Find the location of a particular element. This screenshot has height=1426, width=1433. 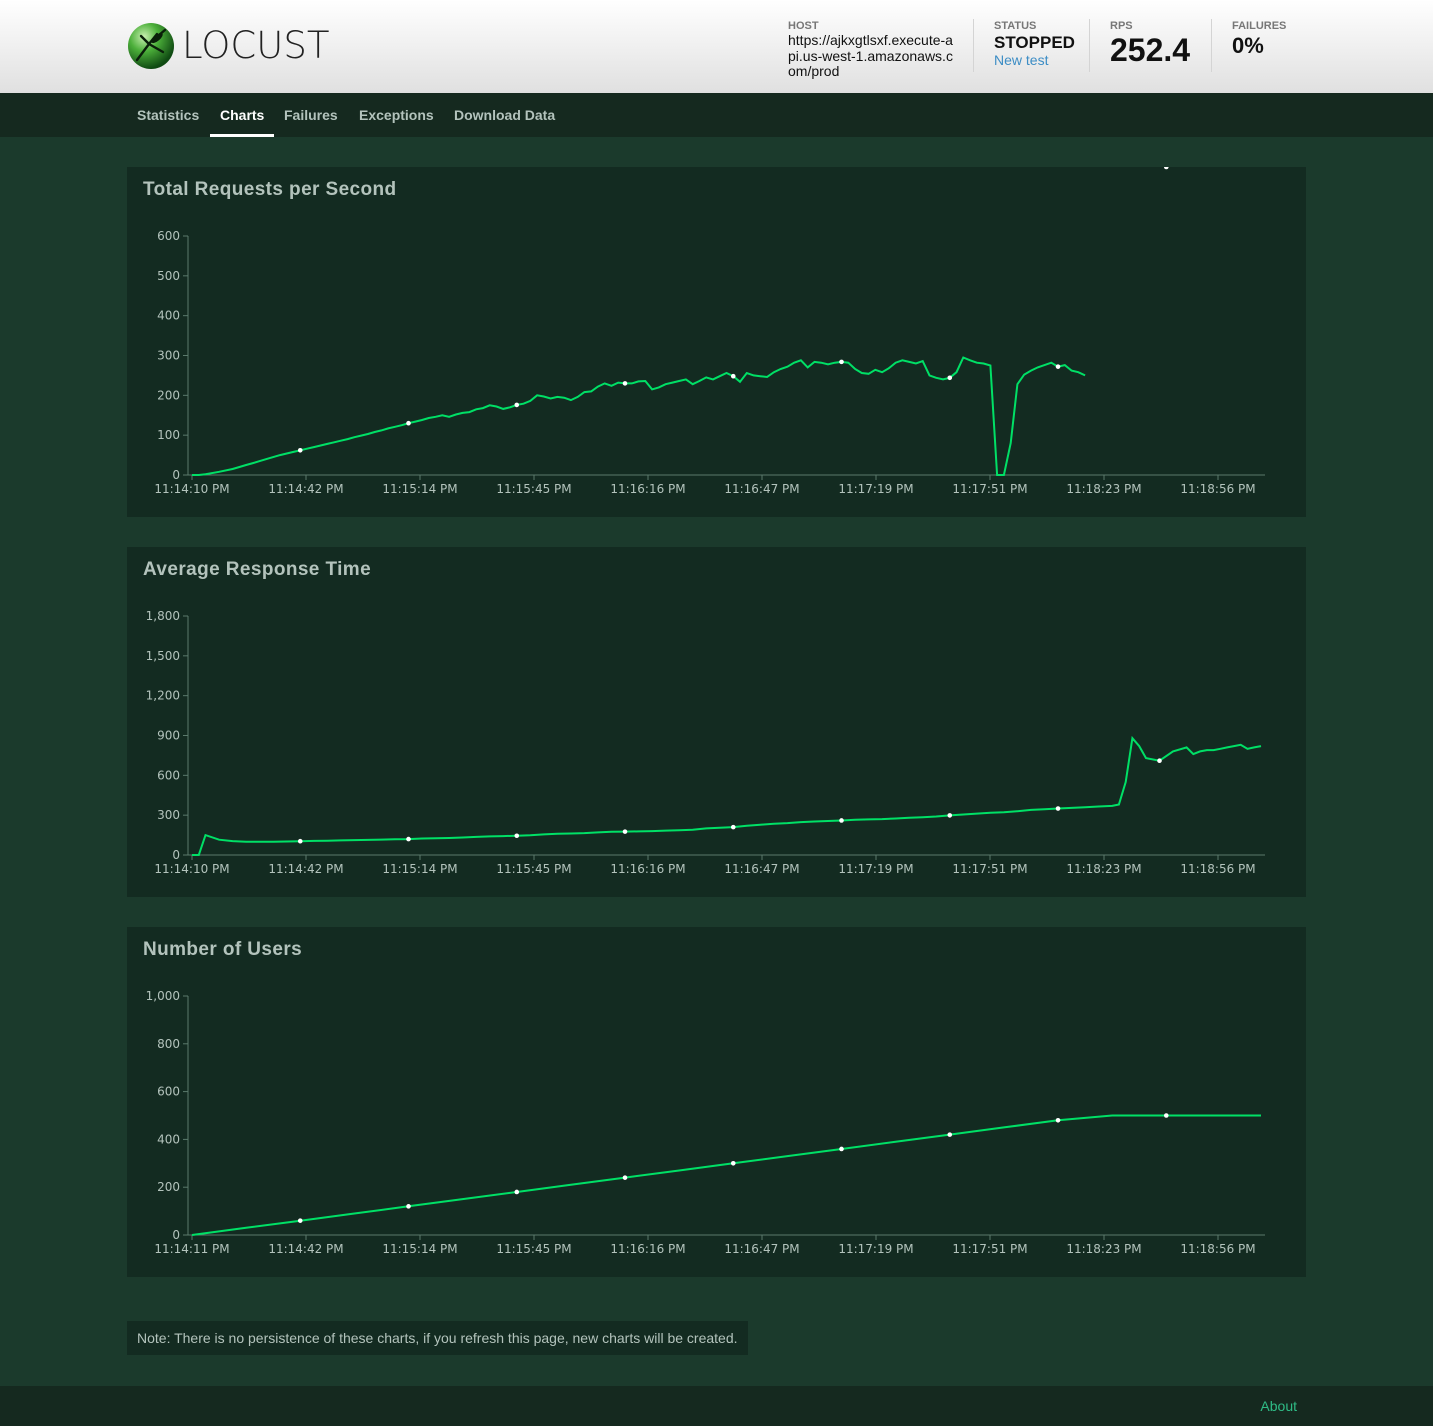

series-line is located at coordinates (639, 416).